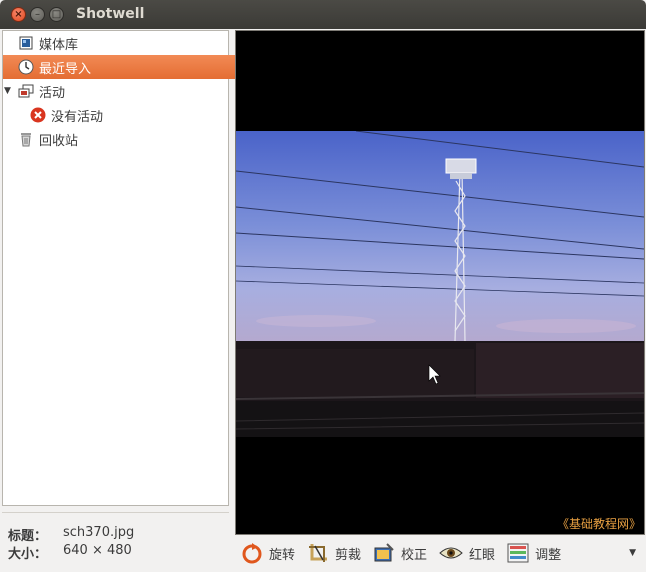 The height and width of the screenshot is (572, 646). Describe the element at coordinates (99, 532) in the screenshot. I see `title-value: sch370.jpg` at that location.